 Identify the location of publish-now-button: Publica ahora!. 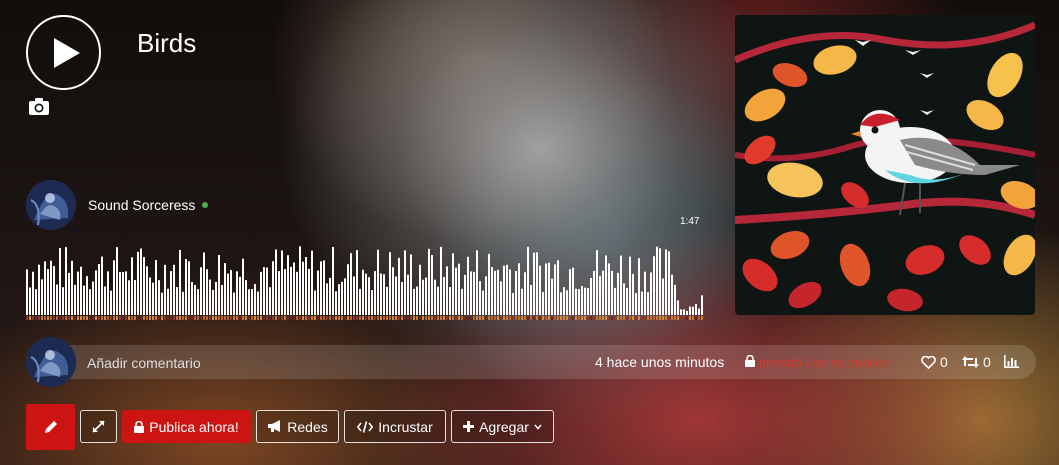
(186, 426).